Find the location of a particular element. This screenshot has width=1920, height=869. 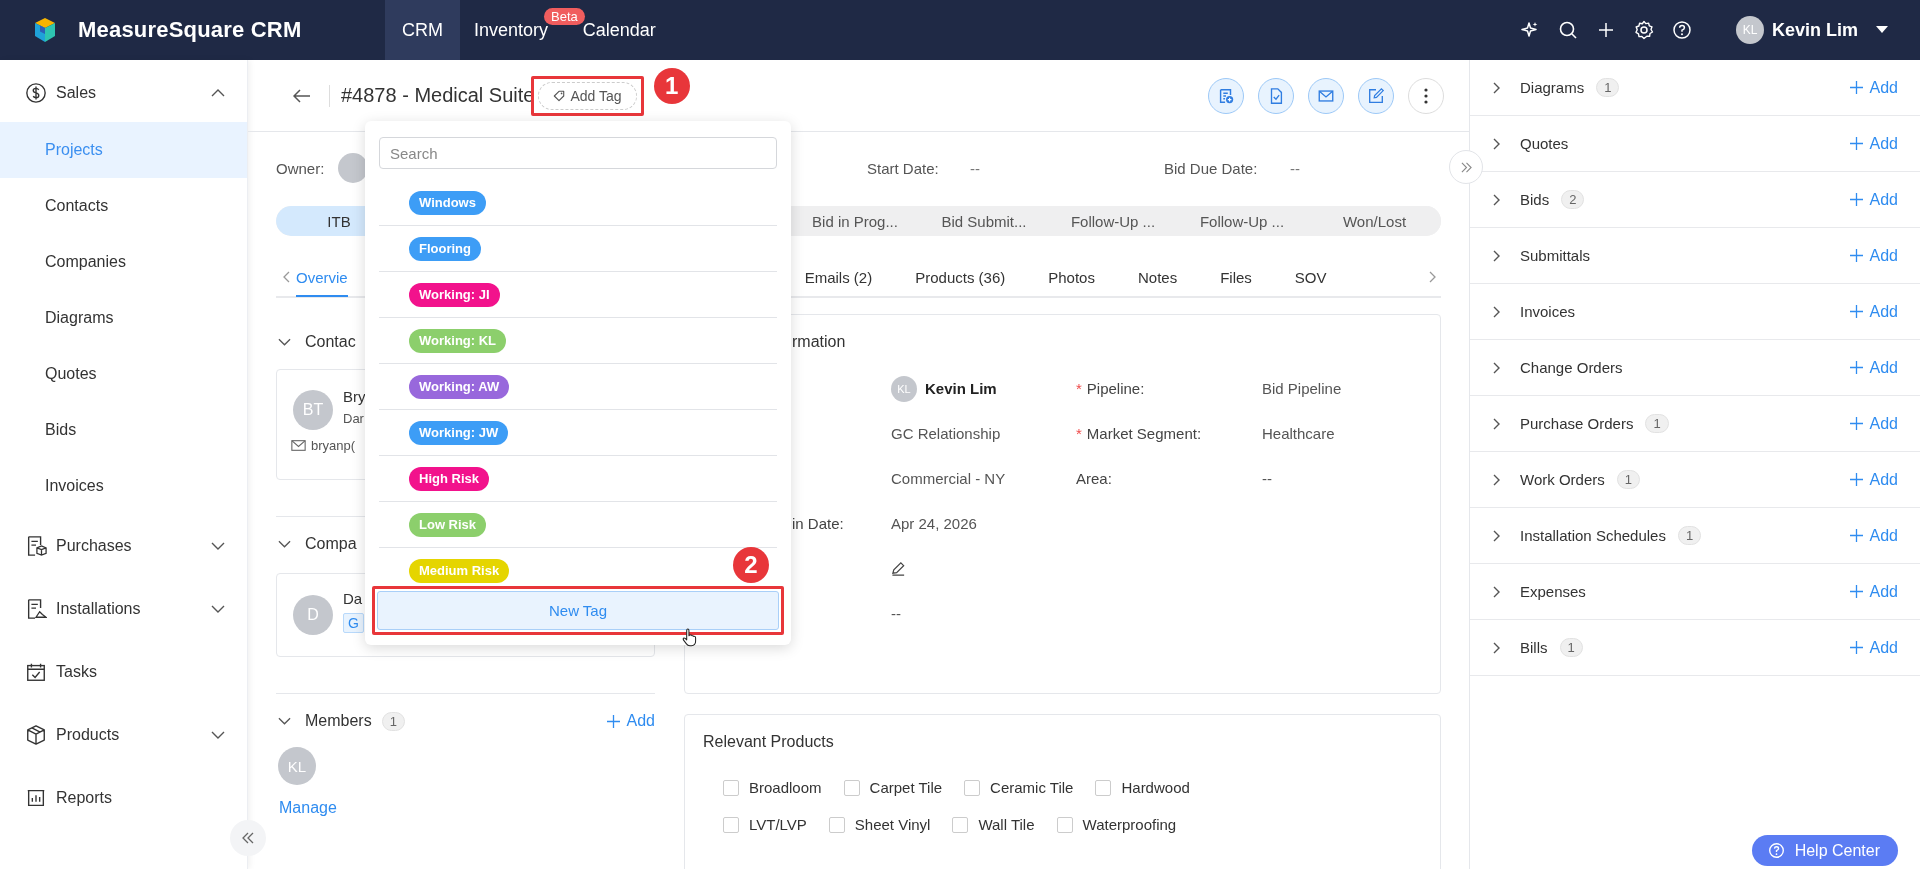

tab: Notes is located at coordinates (1157, 278).